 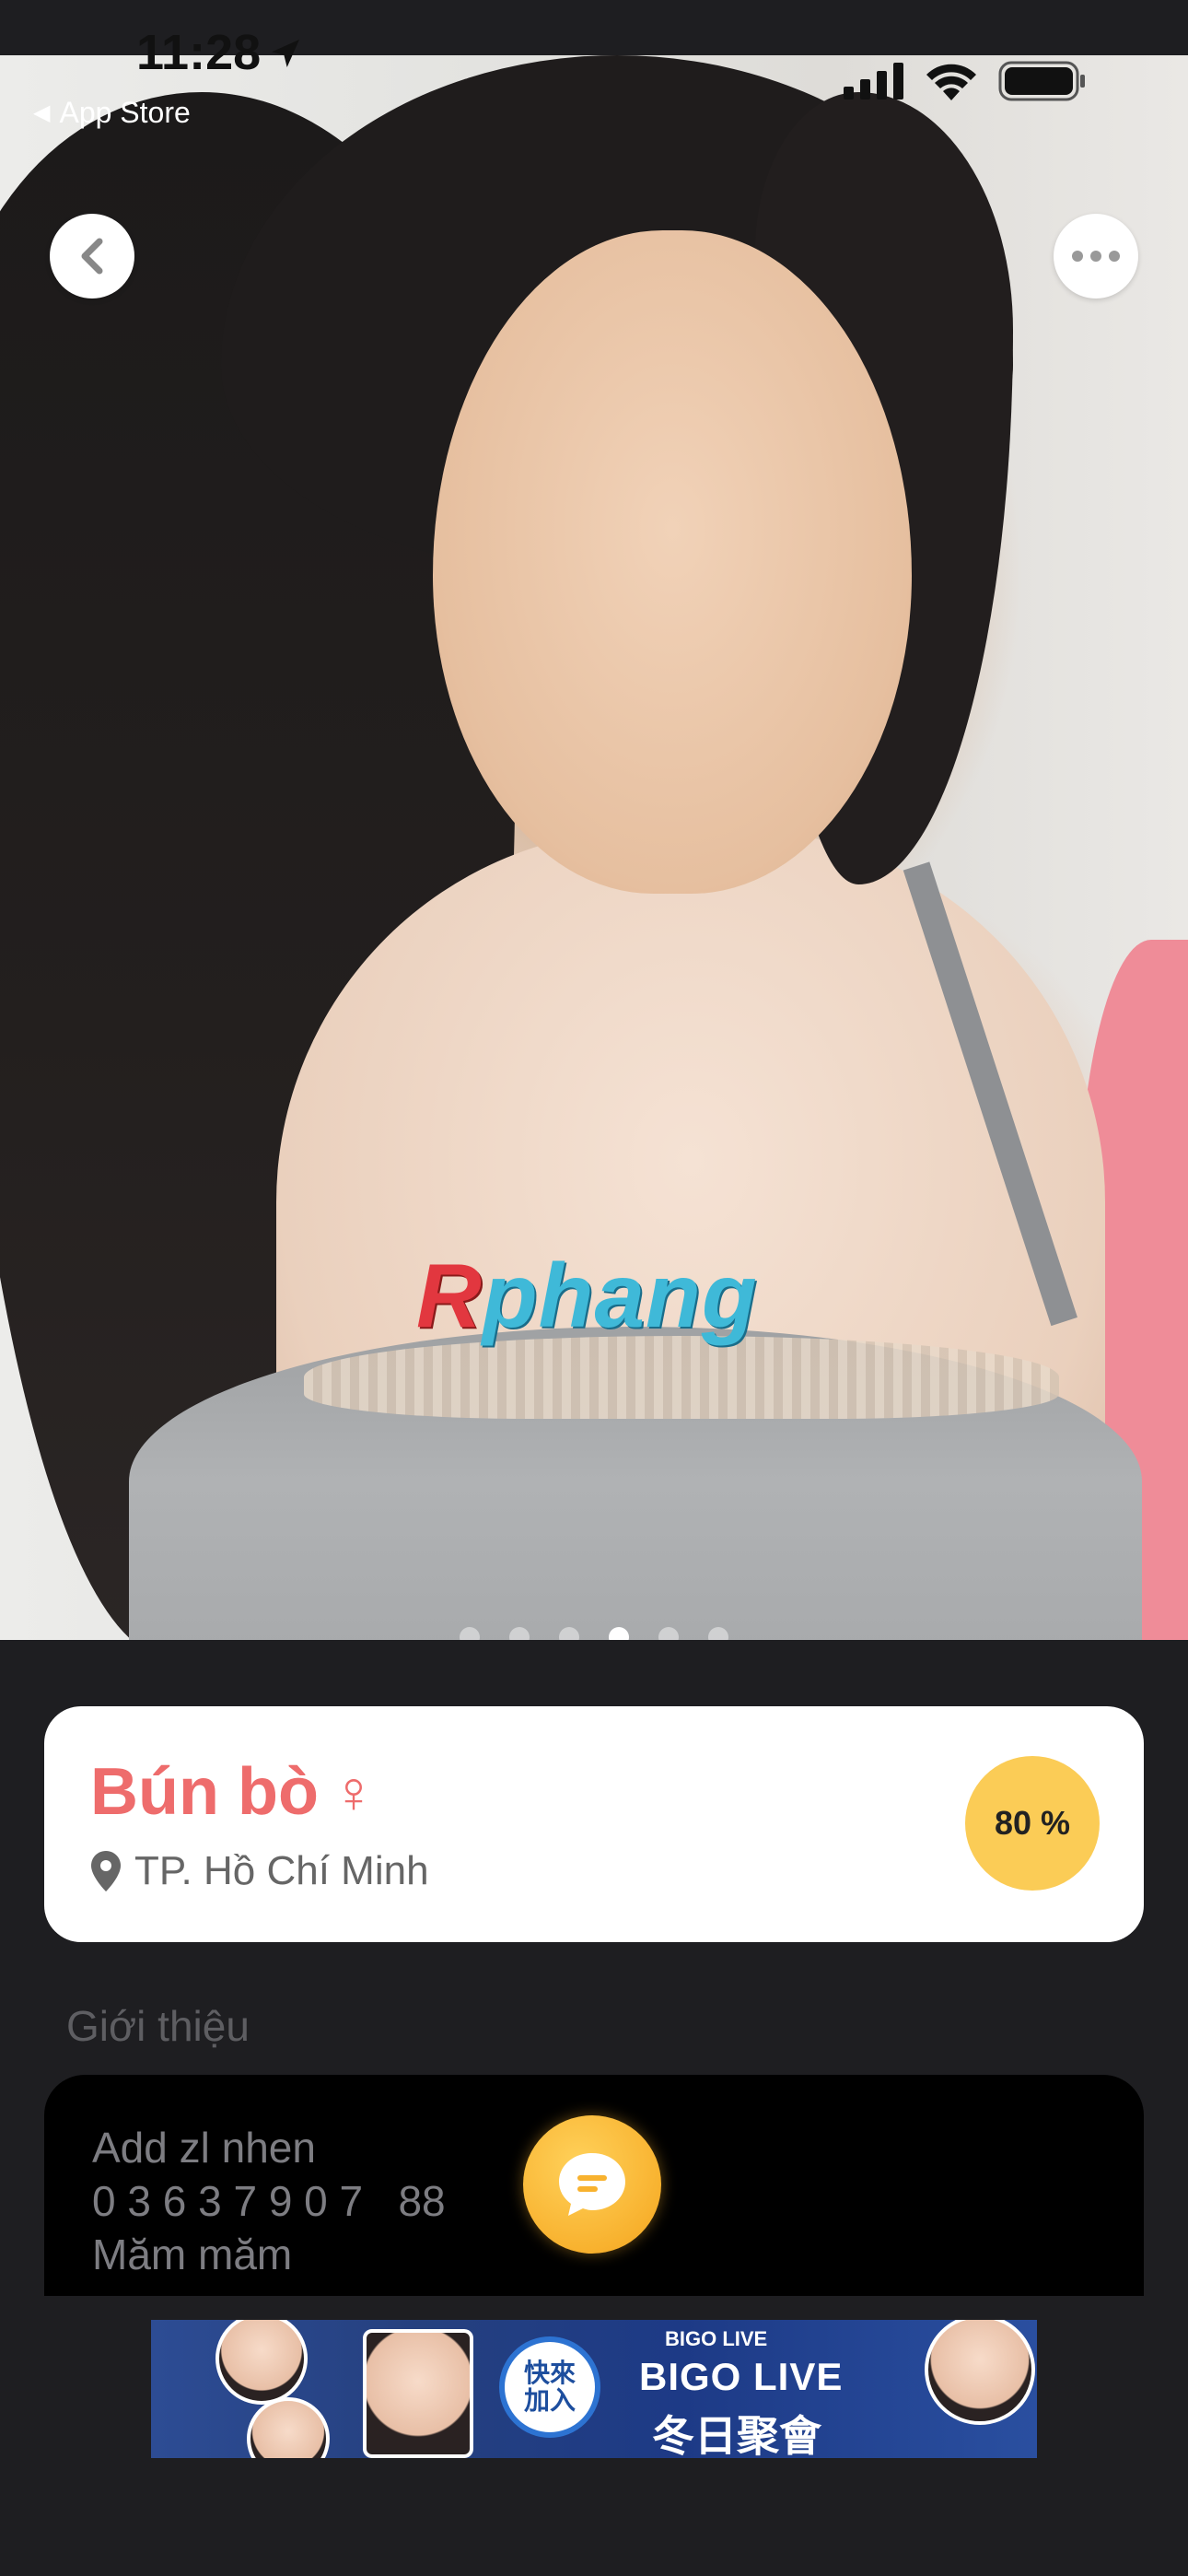 I want to click on more-options-button, so click(x=1096, y=256).